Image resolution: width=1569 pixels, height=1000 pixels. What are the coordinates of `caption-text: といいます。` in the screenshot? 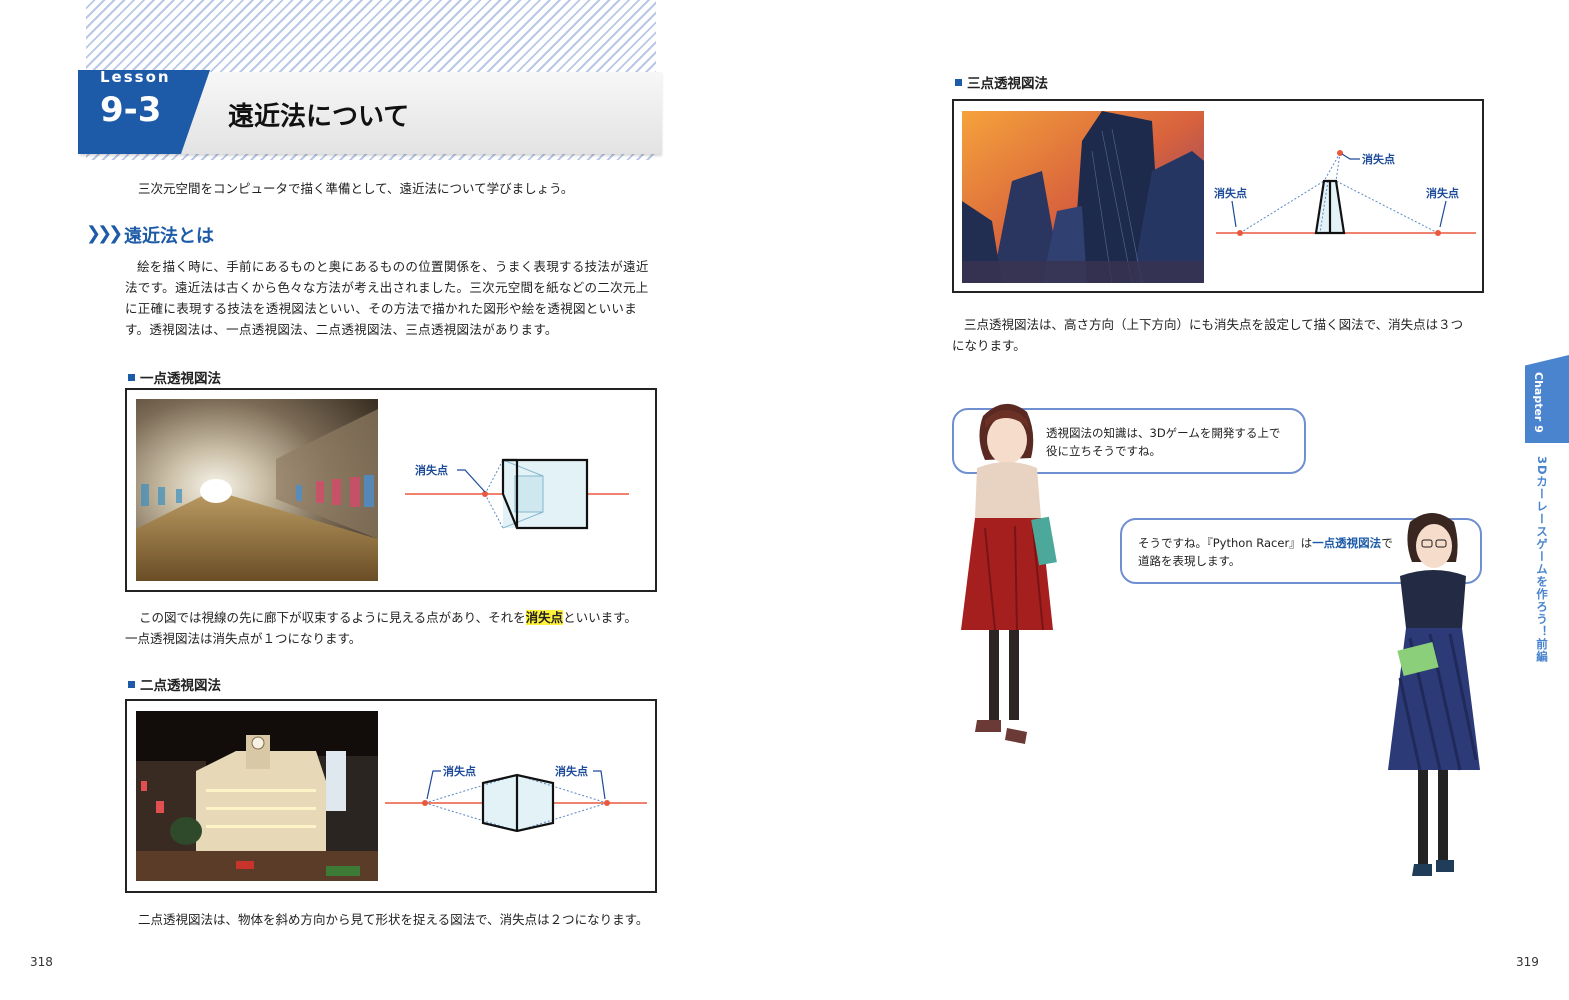 It's located at (600, 617).